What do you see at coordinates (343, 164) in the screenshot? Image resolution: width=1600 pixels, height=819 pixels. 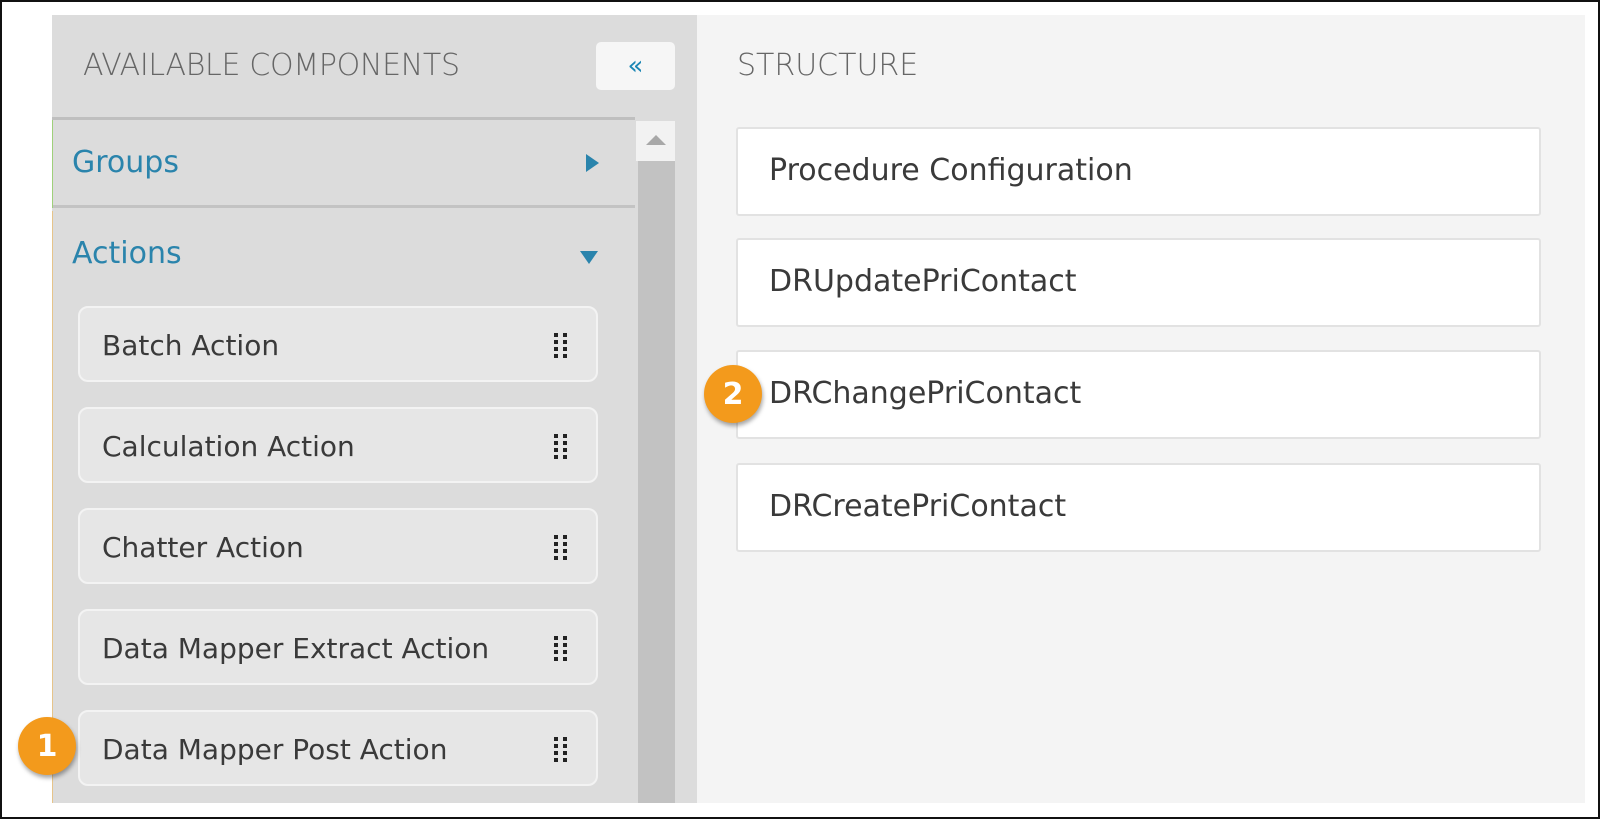 I see `group-groups: Groups` at bounding box center [343, 164].